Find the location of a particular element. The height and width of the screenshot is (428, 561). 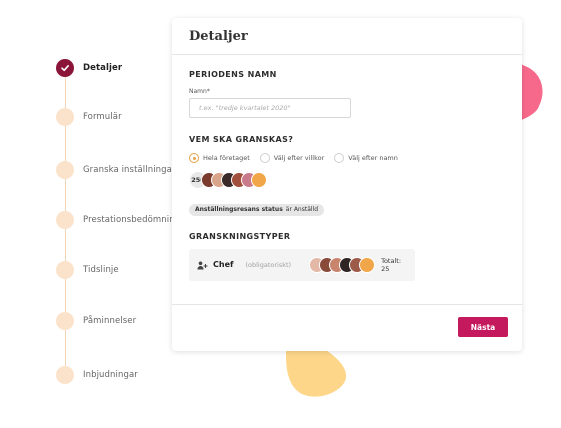

review-type-note: (obligatoriskt) is located at coordinates (268, 264).